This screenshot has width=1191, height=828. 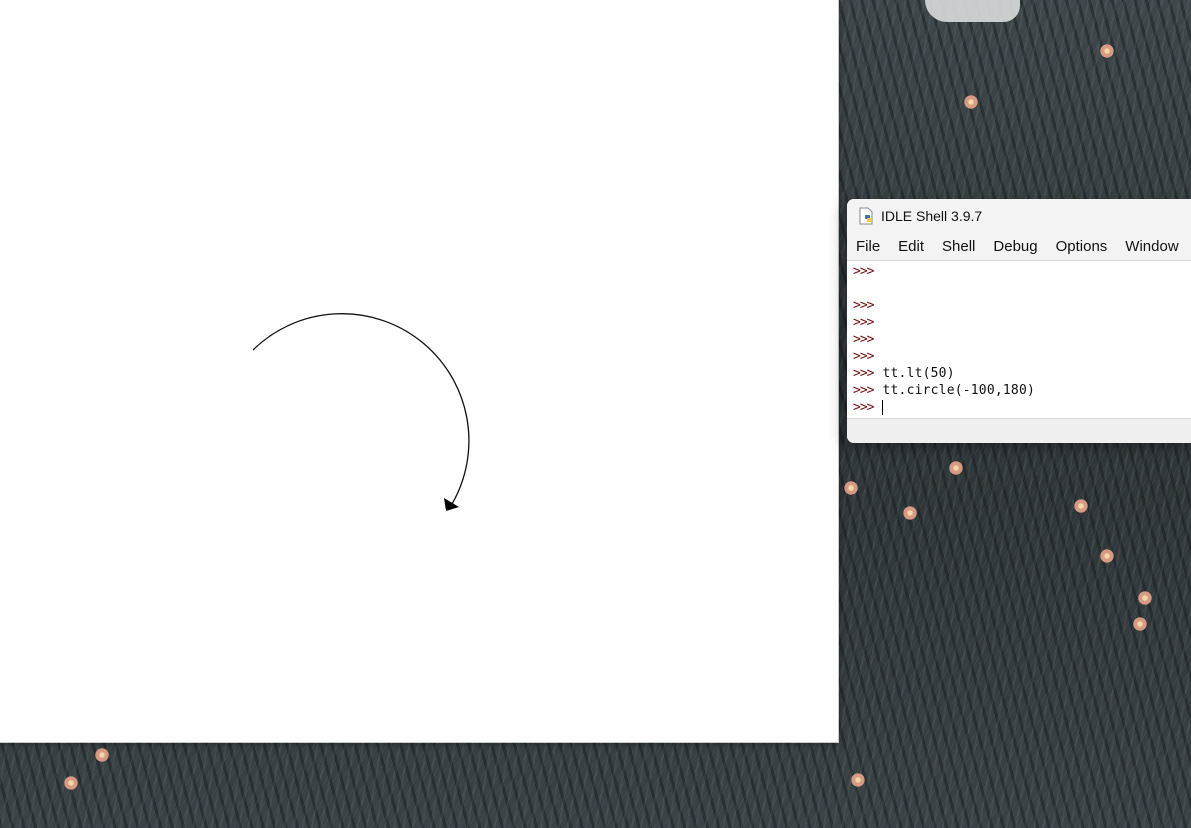 What do you see at coordinates (883, 407) in the screenshot?
I see `text-cursor` at bounding box center [883, 407].